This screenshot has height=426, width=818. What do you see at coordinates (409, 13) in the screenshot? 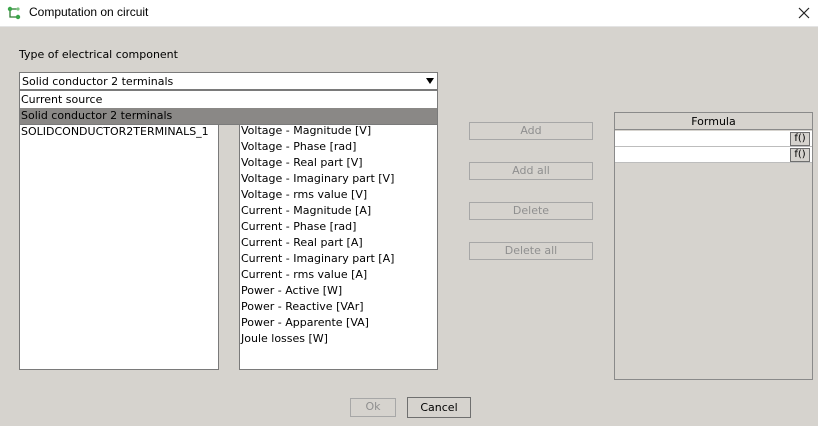
I see `title-bar: Computation on circuit` at bounding box center [409, 13].